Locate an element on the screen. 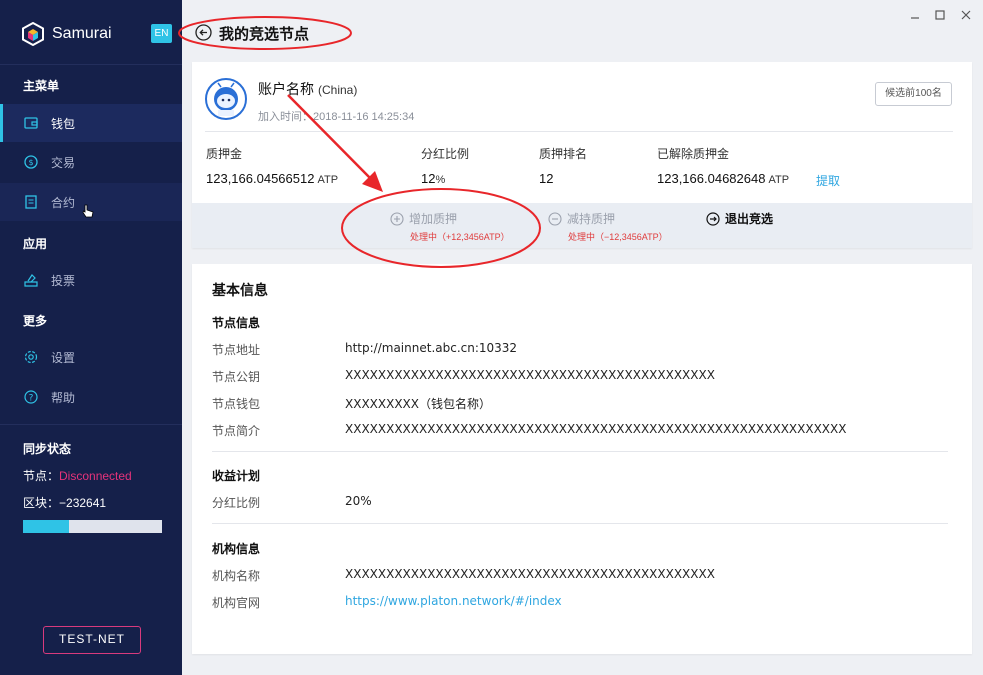 The image size is (983, 675). exchange-icon: $ is located at coordinates (31, 162).